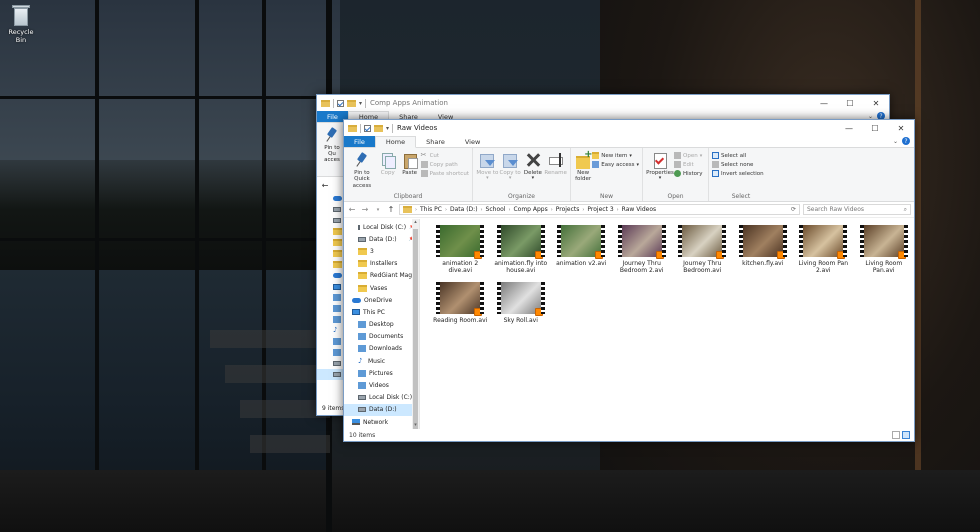  Describe the element at coordinates (435, 141) in the screenshot. I see `tab-share: Share` at that location.